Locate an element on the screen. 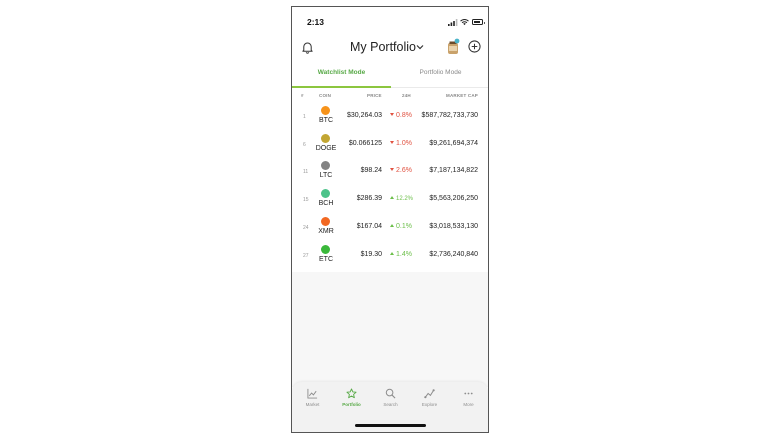  coin-rank: 24 is located at coordinates (306, 227).